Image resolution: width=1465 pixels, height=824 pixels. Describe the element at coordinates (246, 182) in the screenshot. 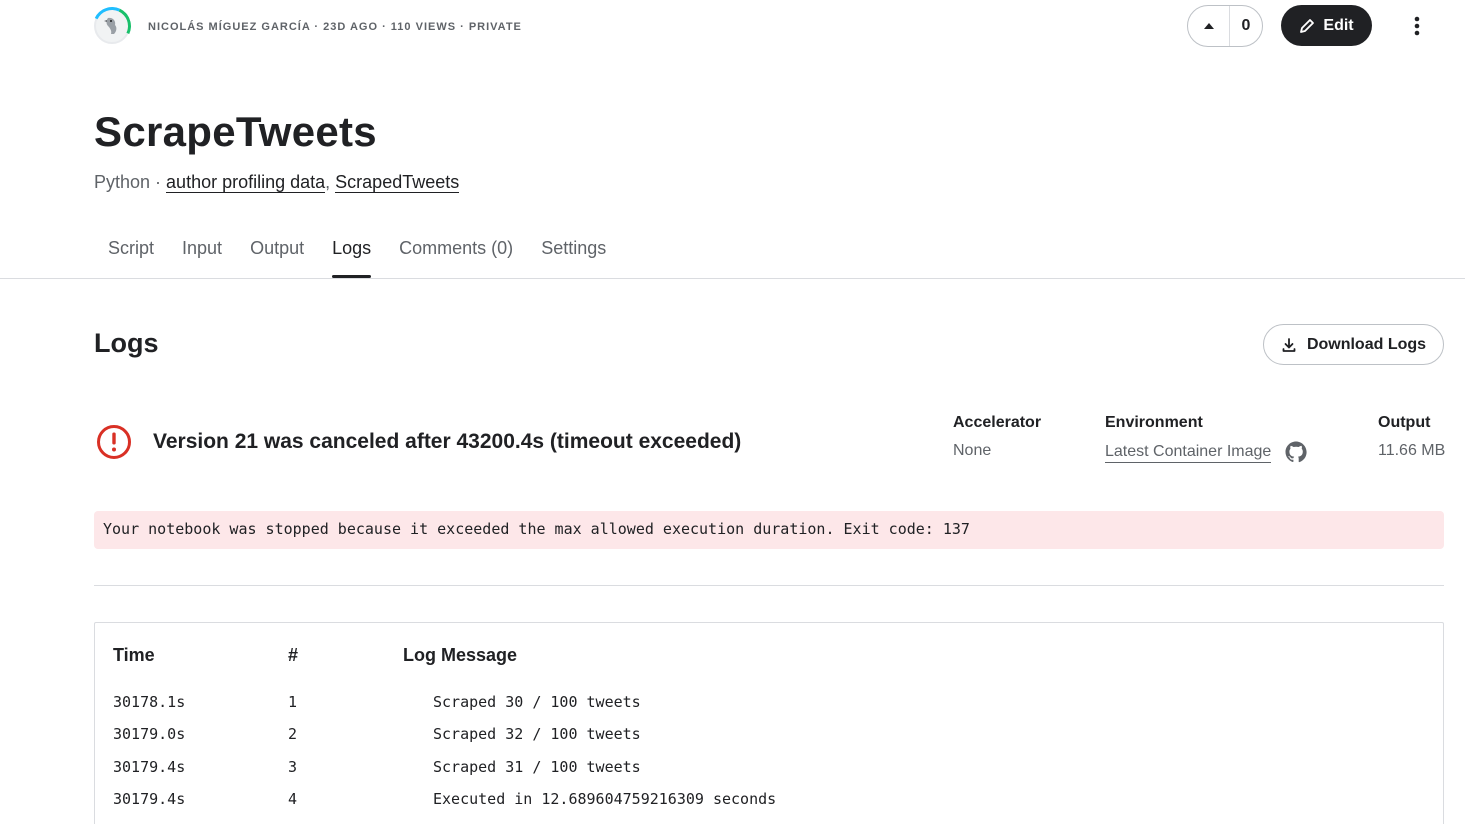

I see `dataset-link-author-profiling: author profiling data` at that location.